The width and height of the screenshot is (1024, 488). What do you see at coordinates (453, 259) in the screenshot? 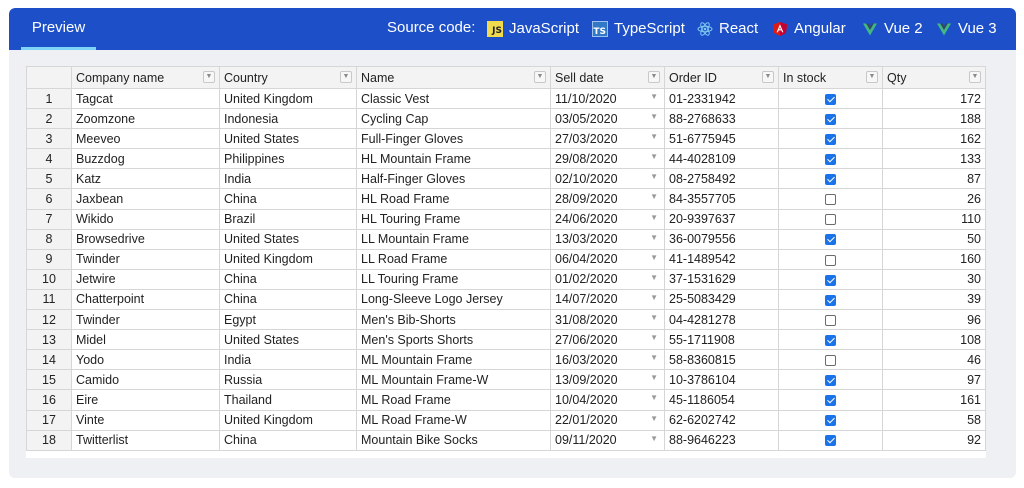
I see `cell-name: LL Road Frame` at bounding box center [453, 259].